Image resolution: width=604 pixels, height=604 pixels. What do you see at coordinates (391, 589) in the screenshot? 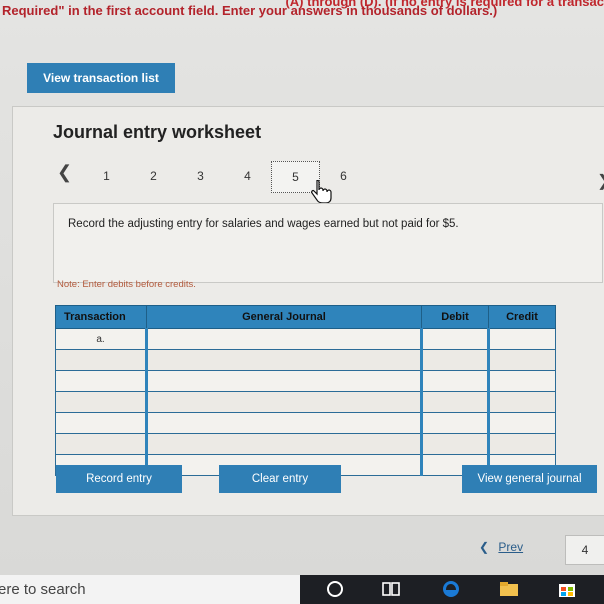
I see `task-view-icon` at bounding box center [391, 589].